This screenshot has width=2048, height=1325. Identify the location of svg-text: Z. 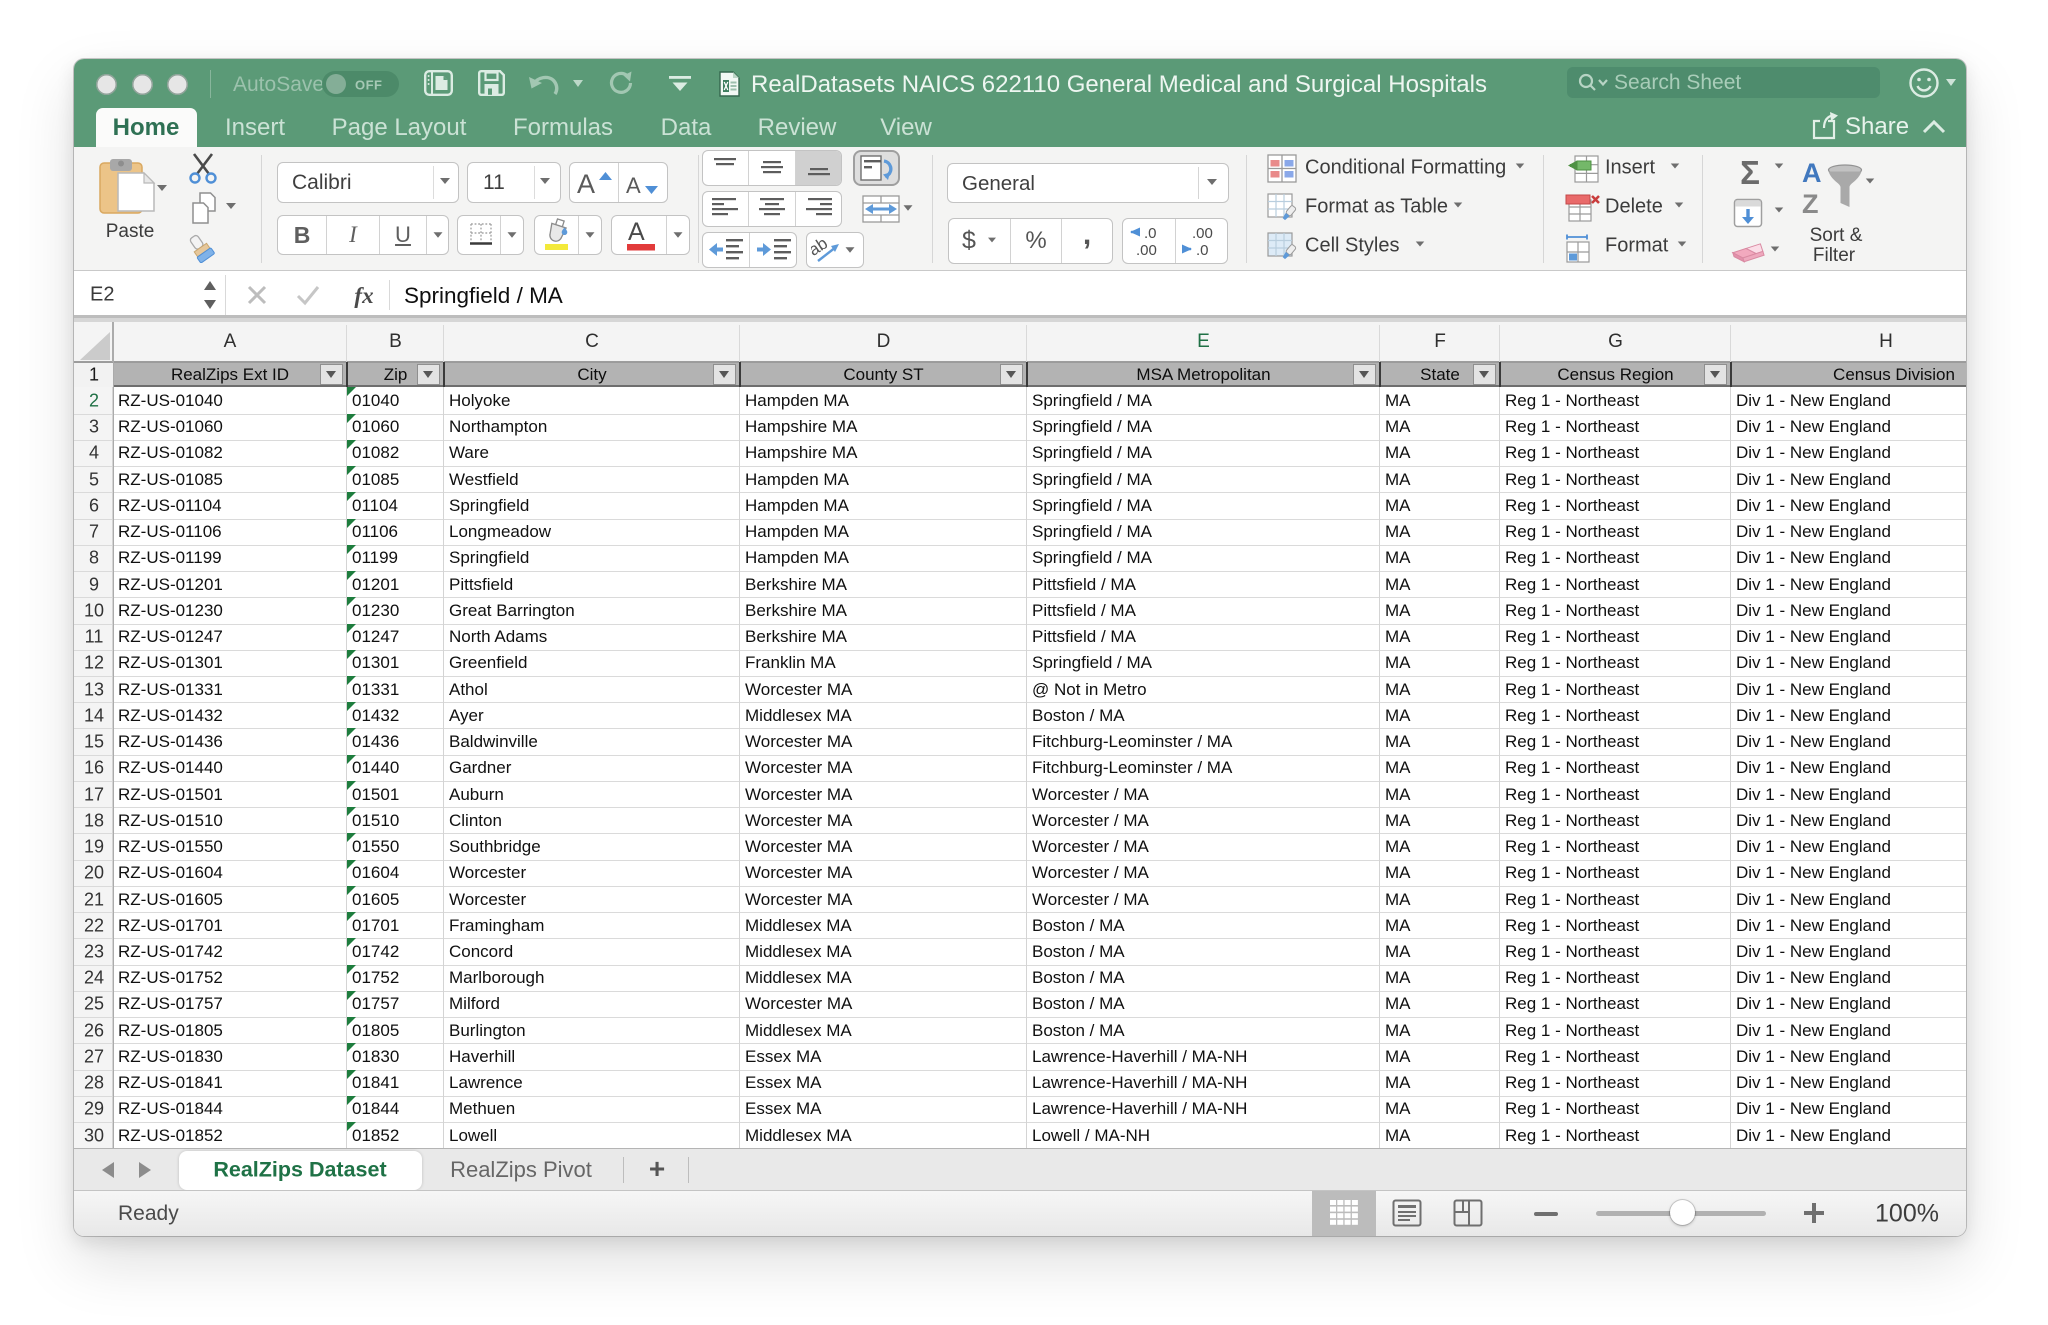
(1810, 204).